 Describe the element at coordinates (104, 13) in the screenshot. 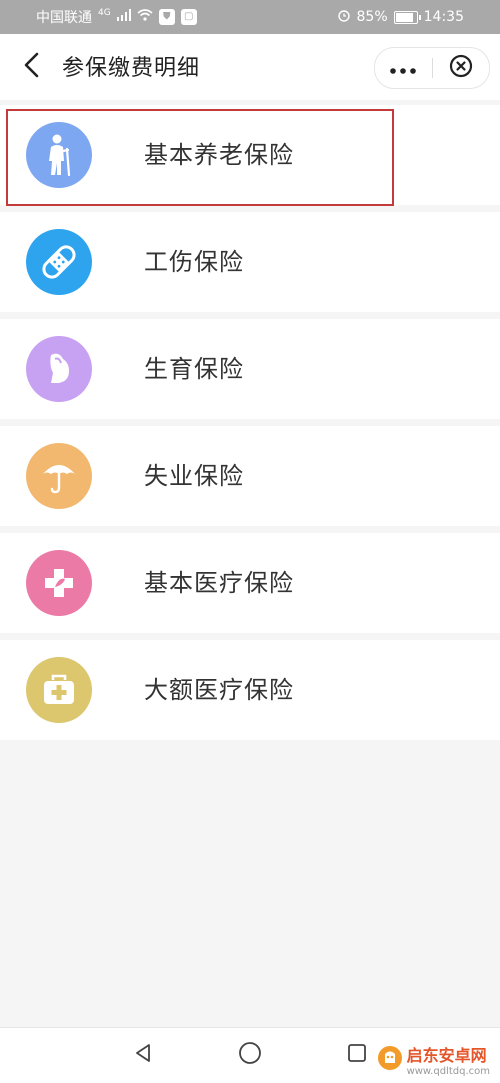

I see `network-type: 4G` at that location.